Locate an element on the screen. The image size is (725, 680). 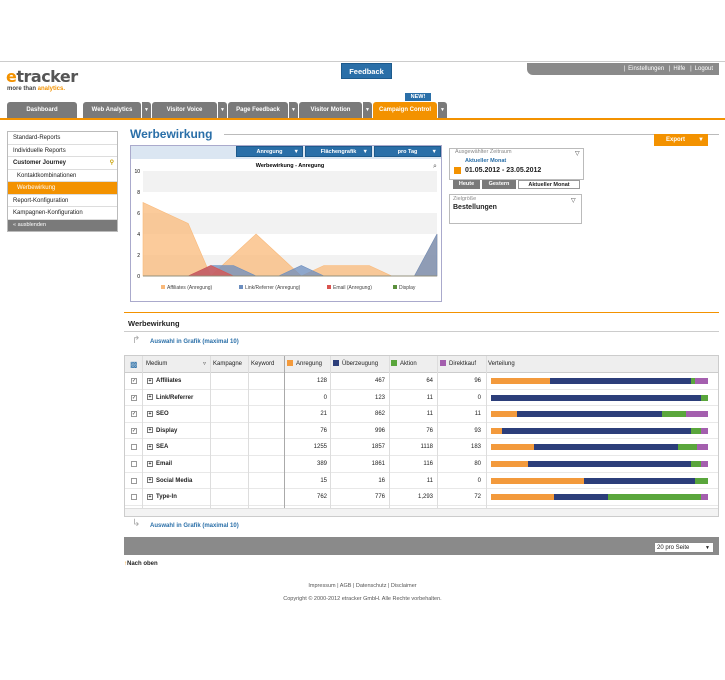
sidebar-item-report-konfiguration: Report-Konfiguration is located at coordinates (62, 201).